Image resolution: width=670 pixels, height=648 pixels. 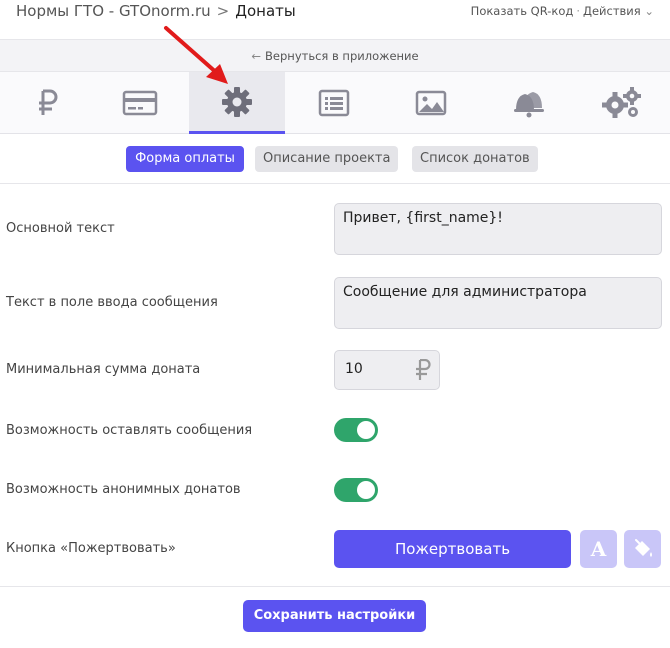 What do you see at coordinates (196, 55) in the screenshot?
I see `annotation-arrow-icon` at bounding box center [196, 55].